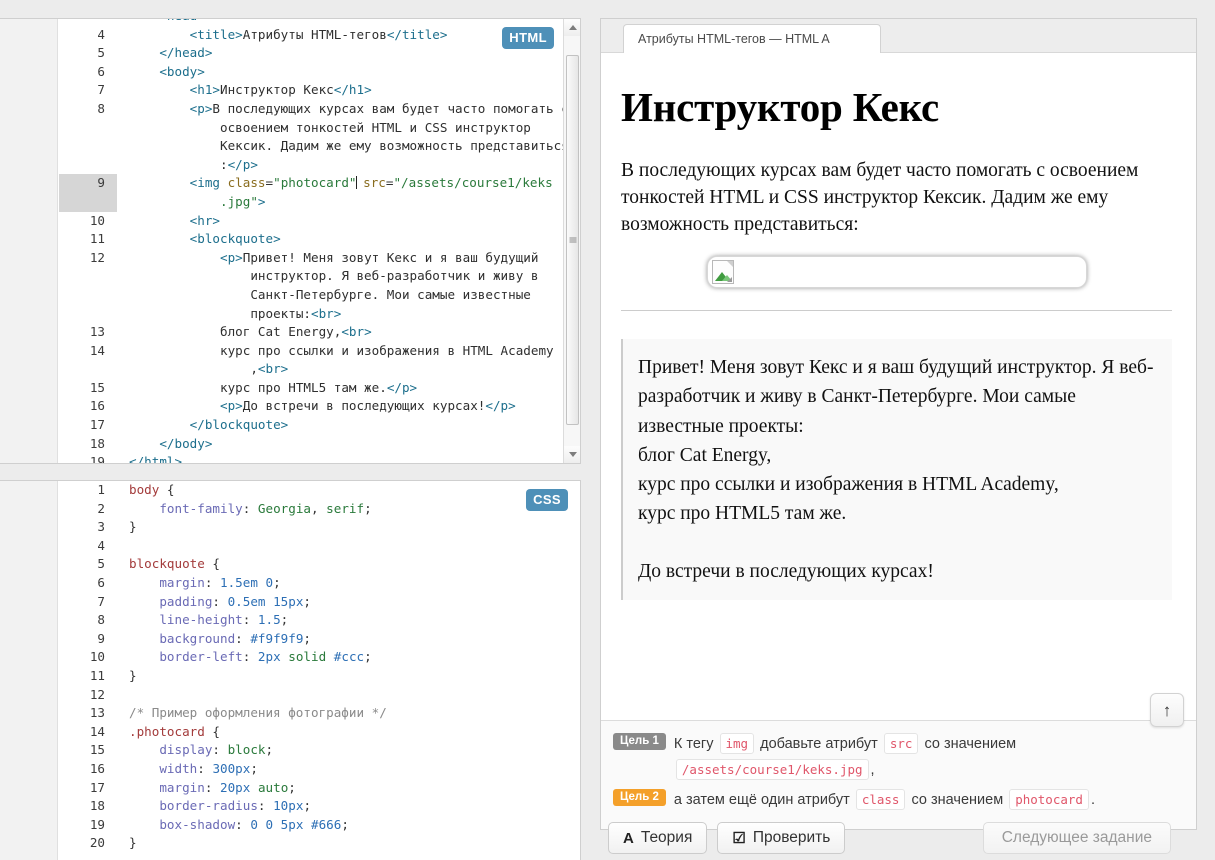  Describe the element at coordinates (528, 38) in the screenshot. I see `html-language-badge: HTML` at that location.